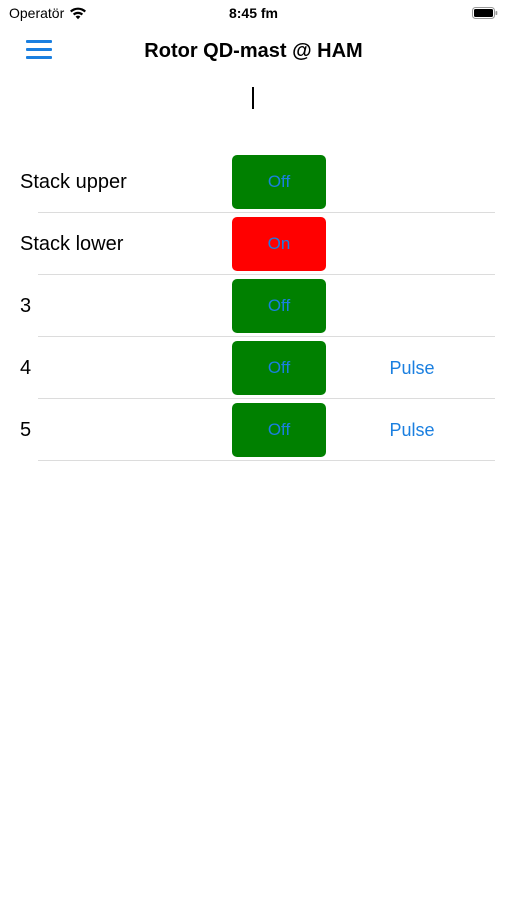 The width and height of the screenshot is (507, 900). Describe the element at coordinates (72, 244) in the screenshot. I see `relay-label: Stack lower` at that location.